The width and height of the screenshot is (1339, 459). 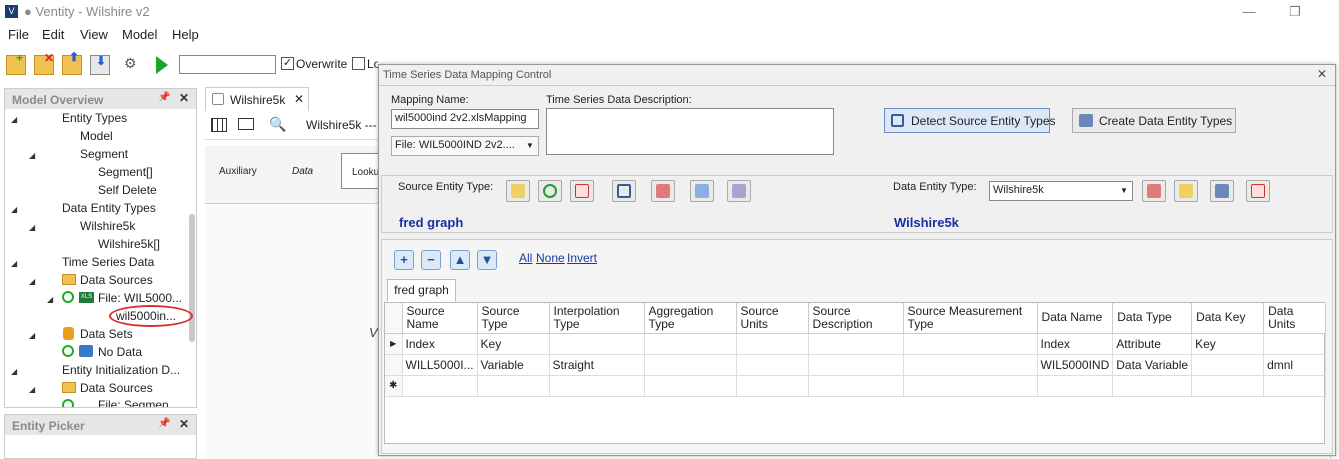 What do you see at coordinates (238, 171) in the screenshot?
I see `ribbon-auxiliary: Auxiliary` at bounding box center [238, 171].